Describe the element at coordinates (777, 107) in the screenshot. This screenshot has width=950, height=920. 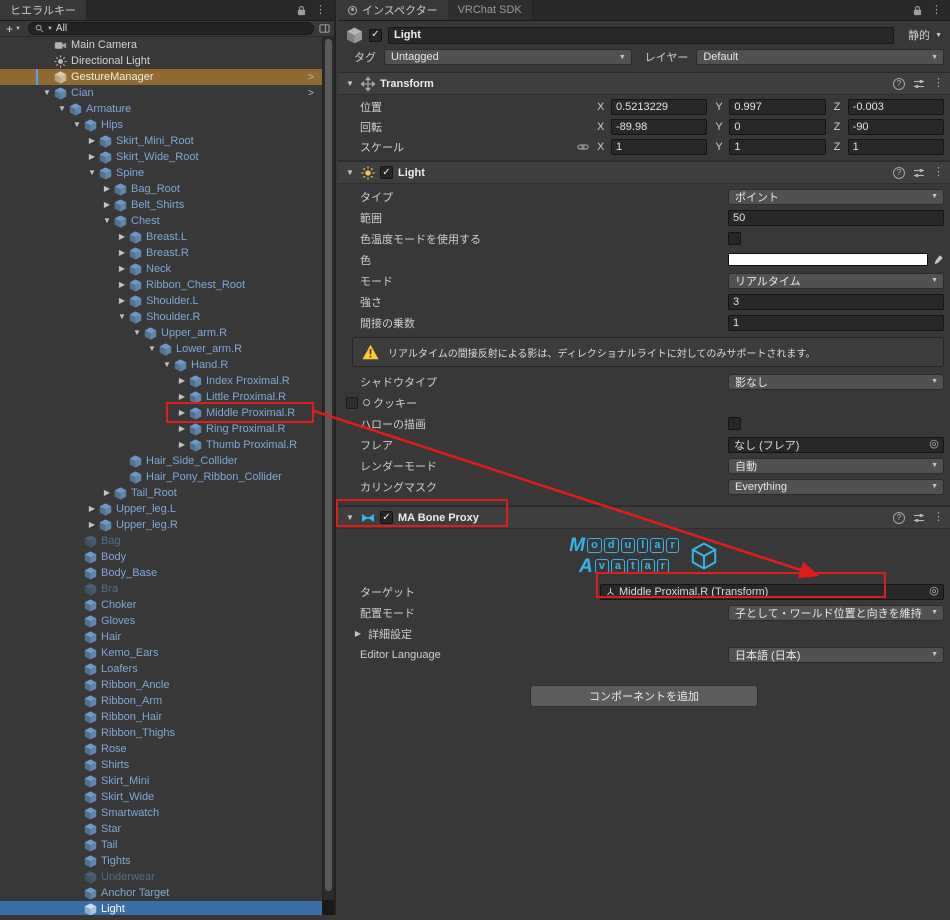
I see `position-y-field: 0.997` at that location.